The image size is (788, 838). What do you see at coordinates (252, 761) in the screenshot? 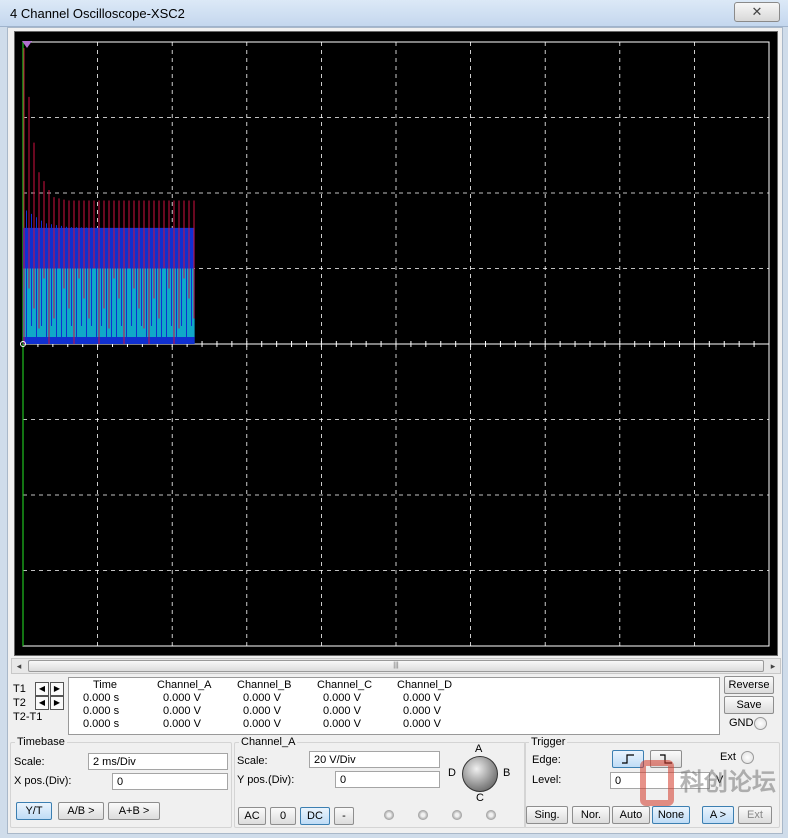
I see `channel-scale-label: Scale:` at bounding box center [252, 761].